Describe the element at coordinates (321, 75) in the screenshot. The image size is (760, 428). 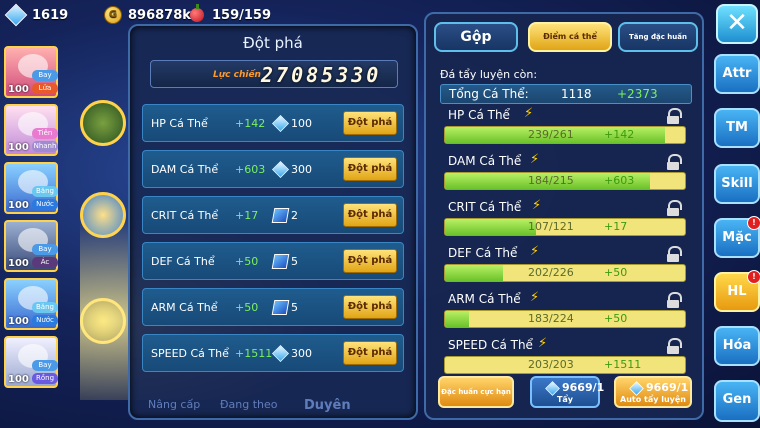
I see `power-value: 27085330` at that location.